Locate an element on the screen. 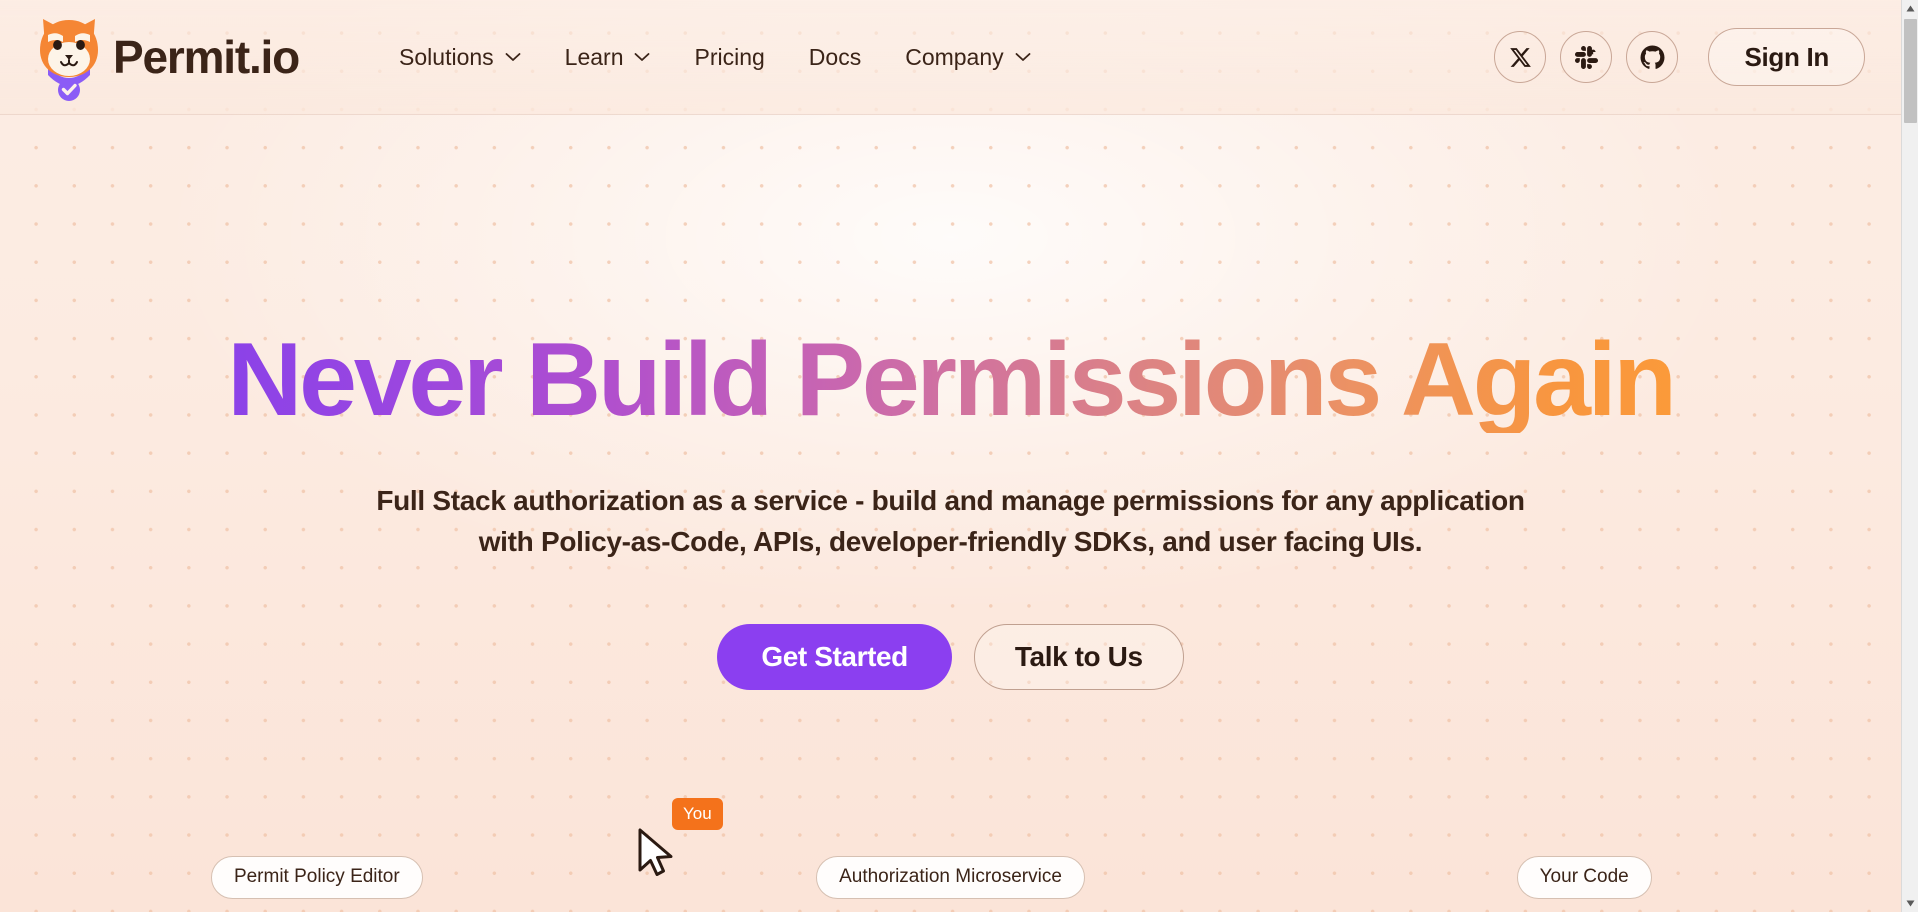  nav-label: Company is located at coordinates (954, 56).